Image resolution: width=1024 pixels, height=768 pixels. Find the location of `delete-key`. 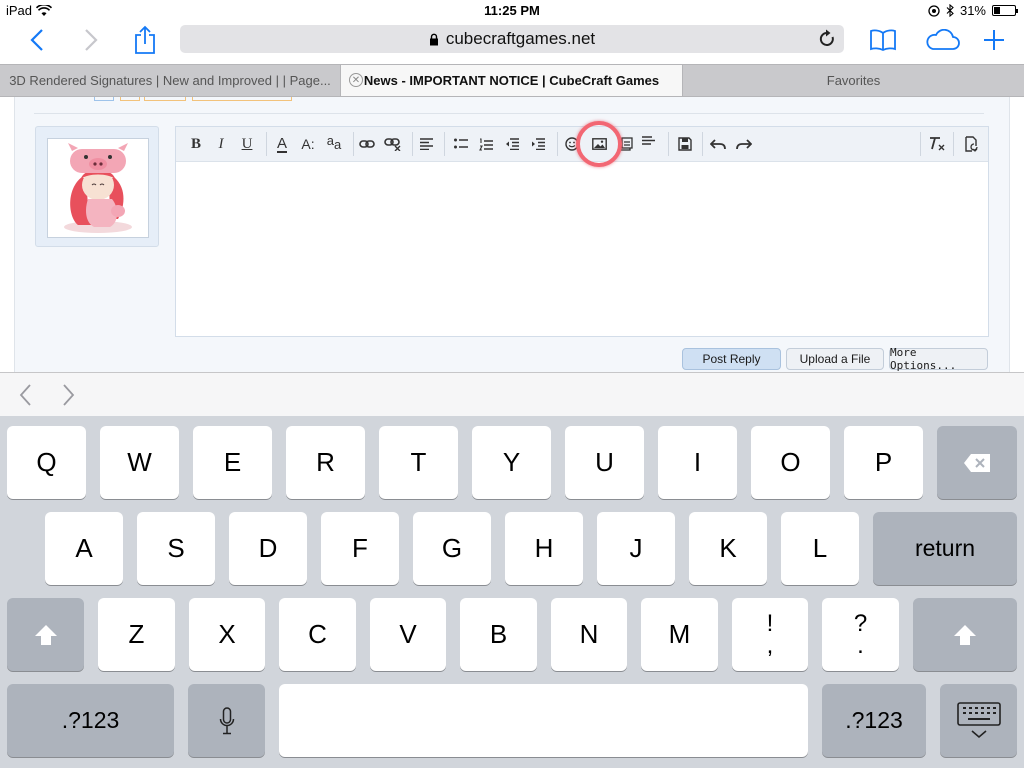

delete-key is located at coordinates (977, 462).